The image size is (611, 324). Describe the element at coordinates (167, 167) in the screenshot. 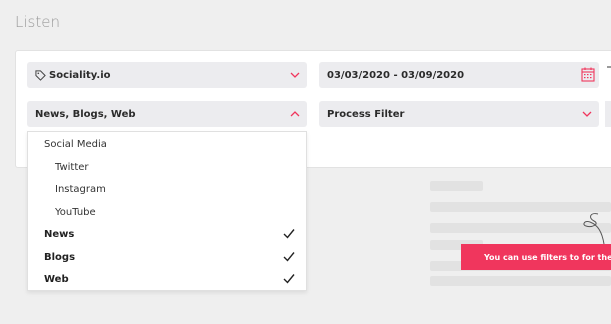

I see `list-item-twitter: Twitter` at that location.